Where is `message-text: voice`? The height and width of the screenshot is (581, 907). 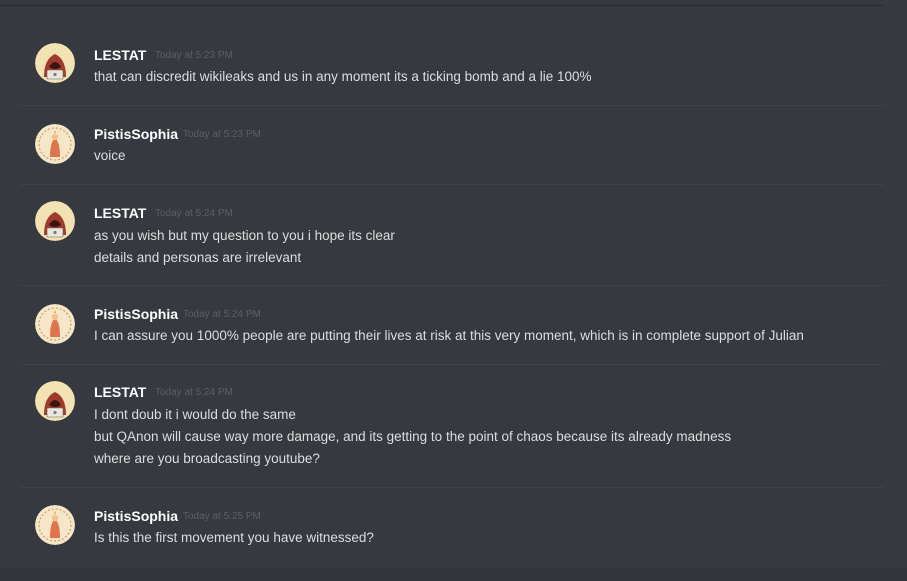 message-text: voice is located at coordinates (110, 155).